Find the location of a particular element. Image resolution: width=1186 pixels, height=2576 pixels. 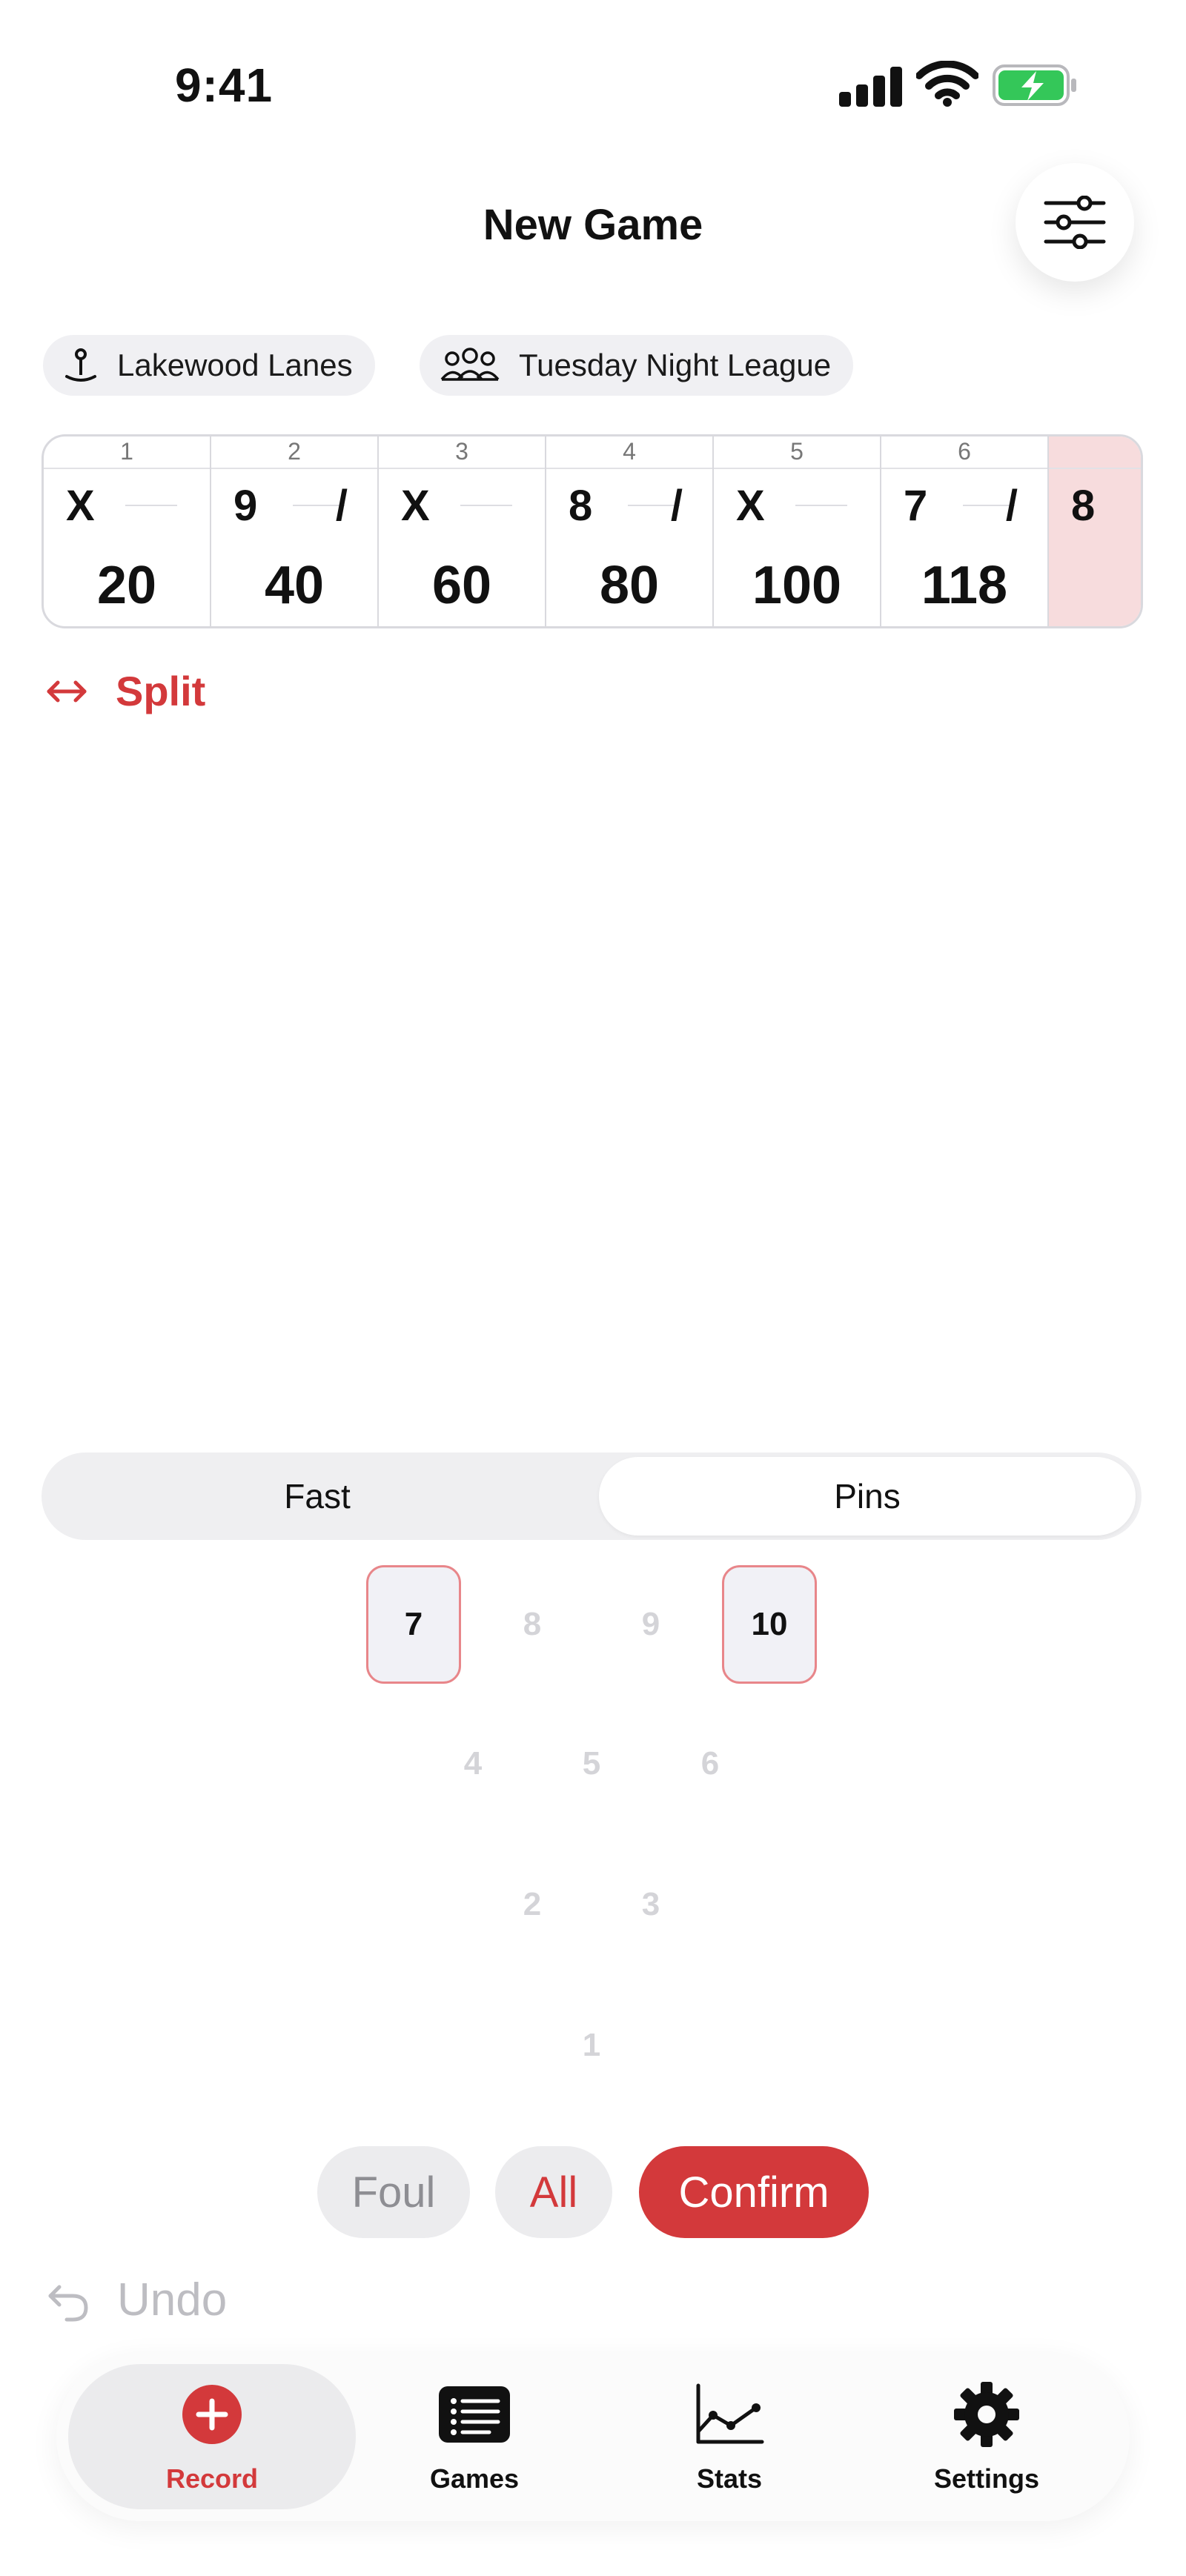

tab-bar: Record Games Stats Settings is located at coordinates (593, 2436).